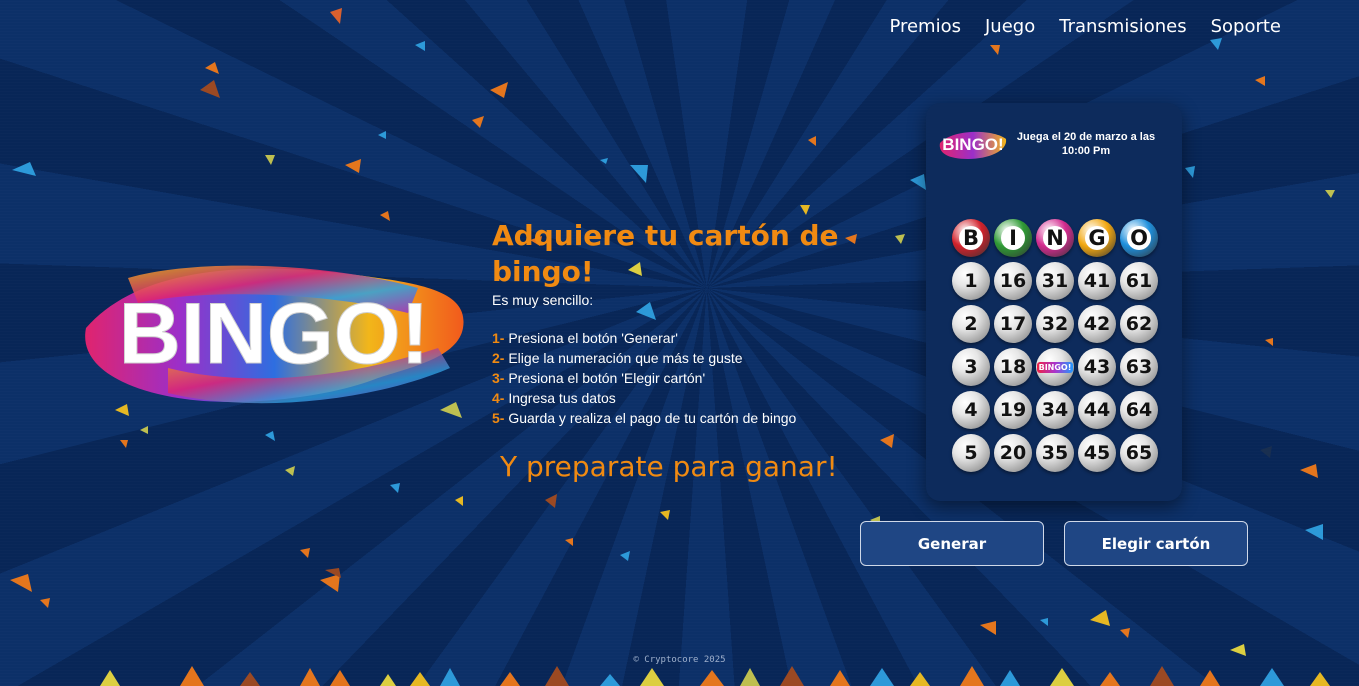 The image size is (1359, 686). Describe the element at coordinates (585, 338) in the screenshot. I see `step-item: 1- Presiona el botón 'Generar'` at that location.